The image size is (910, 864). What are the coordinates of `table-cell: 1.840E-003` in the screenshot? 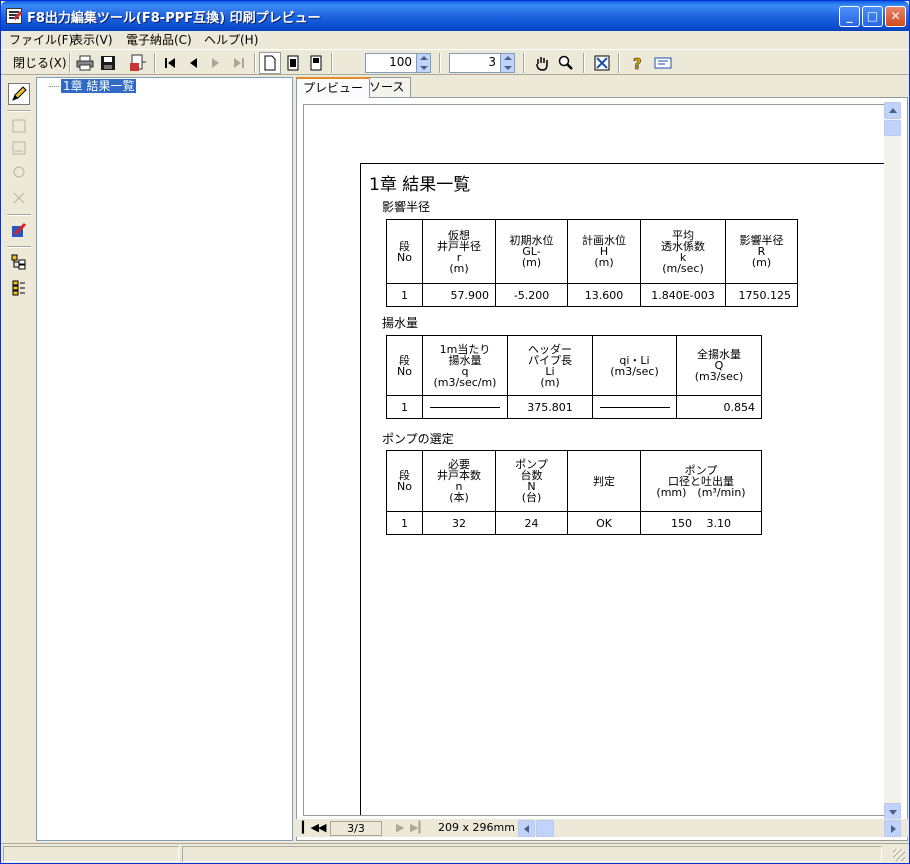 It's located at (683, 295).